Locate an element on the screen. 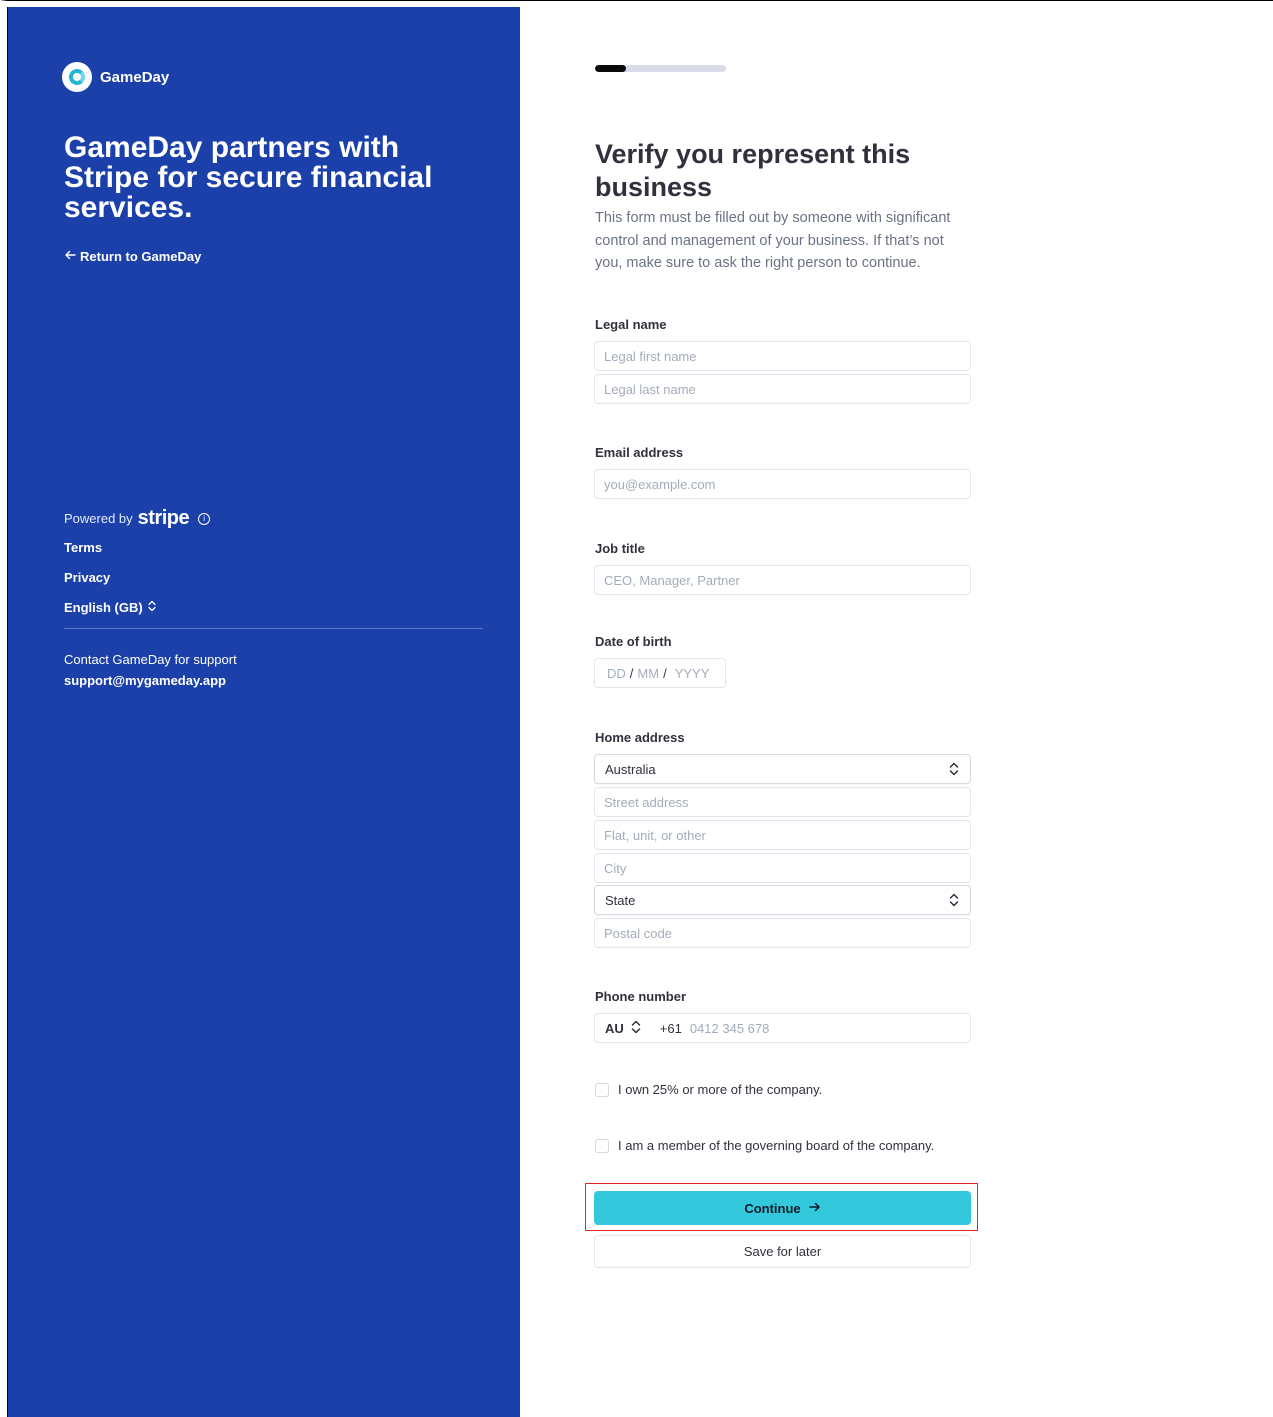  dob-year: YYYY is located at coordinates (692, 673).